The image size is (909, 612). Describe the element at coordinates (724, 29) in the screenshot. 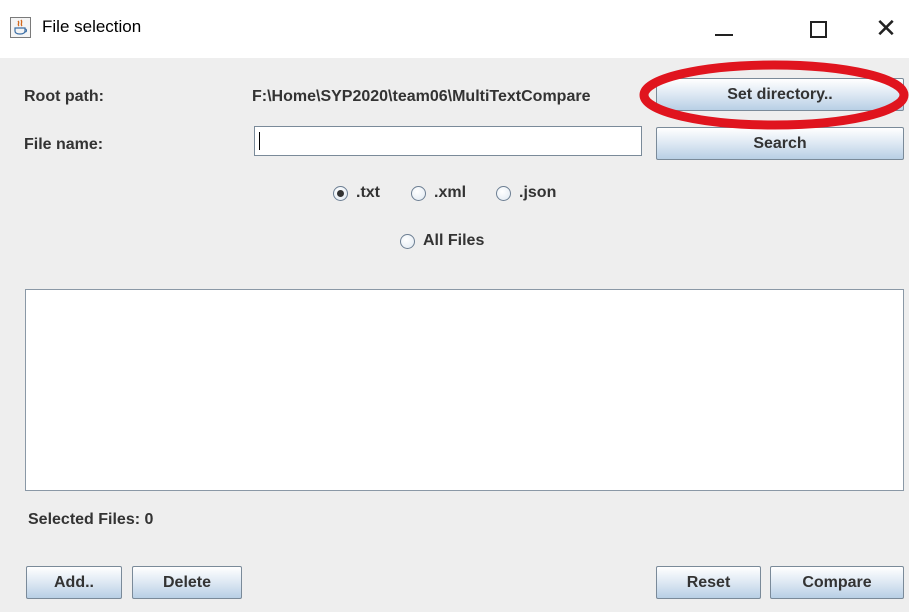

I see `minimize-button` at that location.